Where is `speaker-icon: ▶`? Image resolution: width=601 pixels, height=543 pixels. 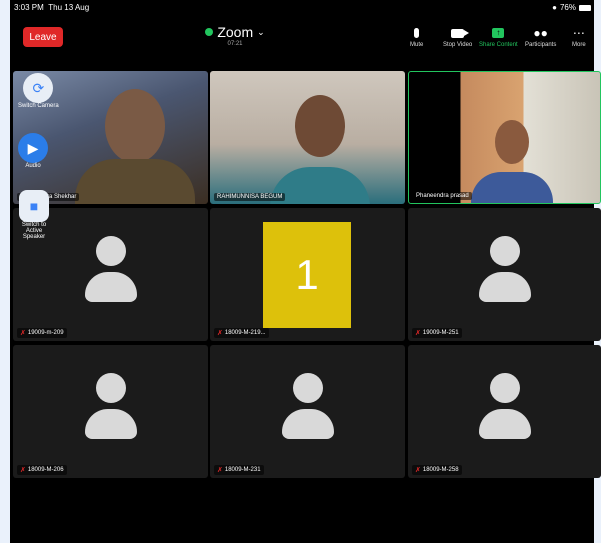 speaker-icon: ▶ is located at coordinates (33, 148).